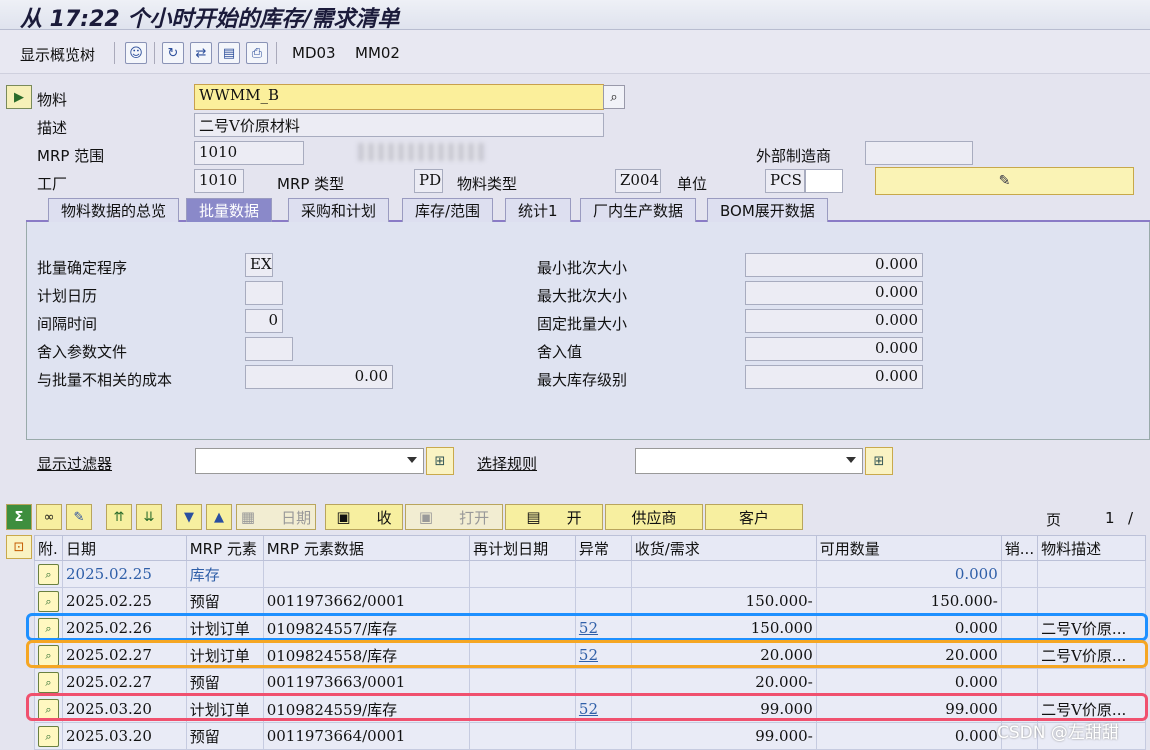  Describe the element at coordinates (136, 53) in the screenshot. I see `people-icon: ☺` at that location.